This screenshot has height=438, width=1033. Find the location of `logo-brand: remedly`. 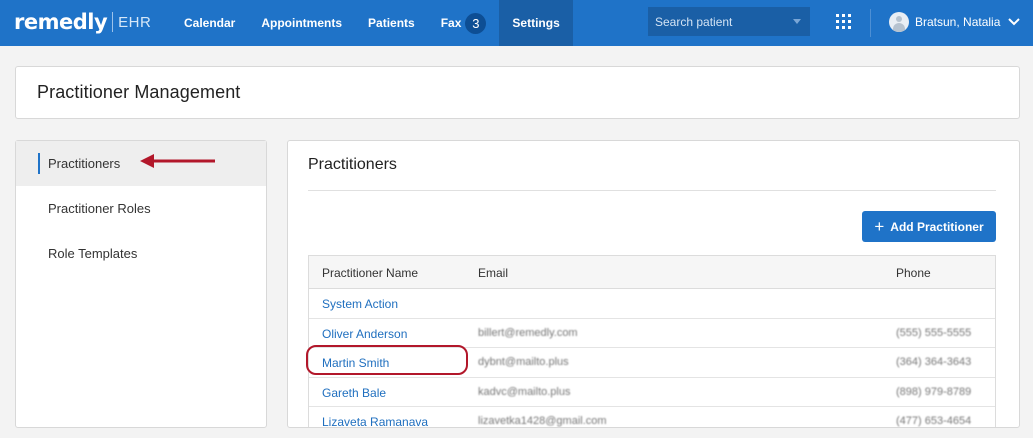

logo-brand: remedly is located at coordinates (61, 22).